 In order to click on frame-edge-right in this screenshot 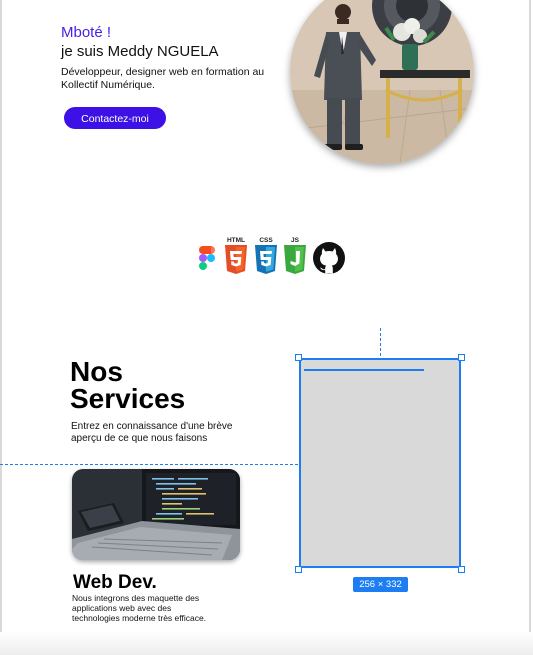, I will do `click(530, 327)`.